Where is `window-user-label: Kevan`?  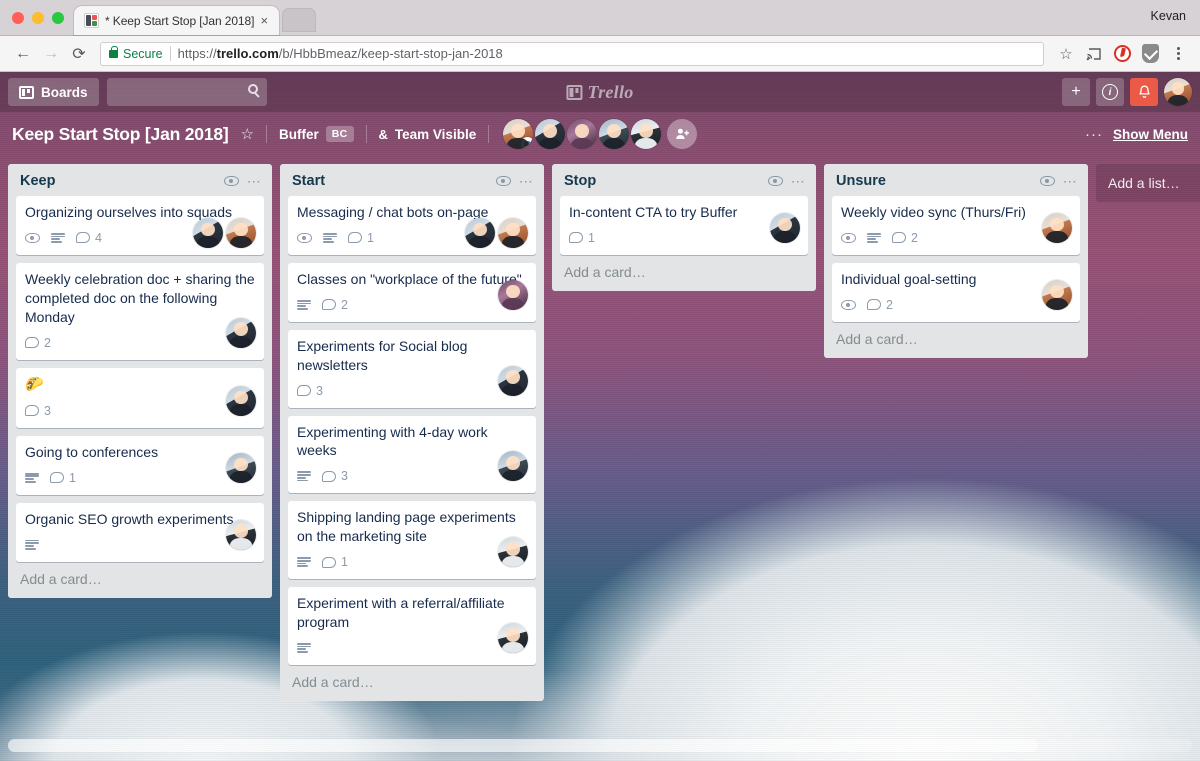
window-user-label: Kevan is located at coordinates (1168, 16).